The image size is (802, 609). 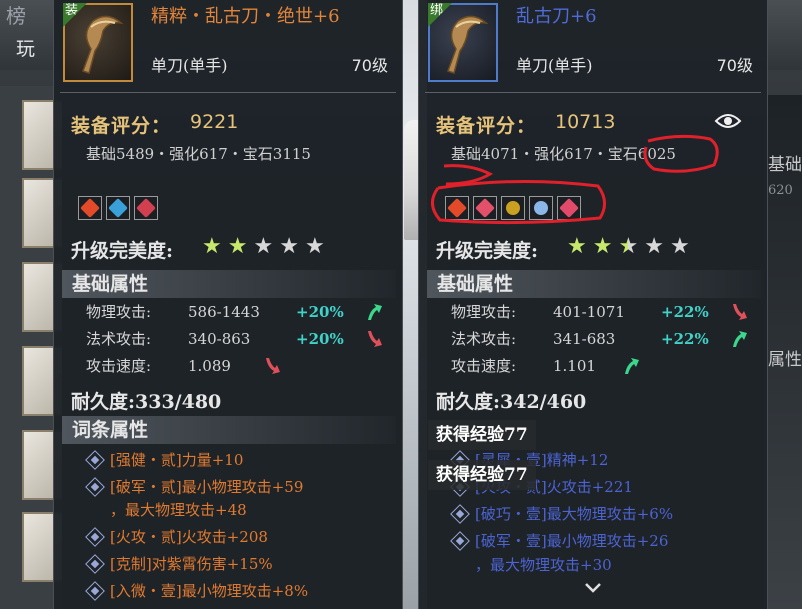 I want to click on gem-slots, so click(x=513, y=208).